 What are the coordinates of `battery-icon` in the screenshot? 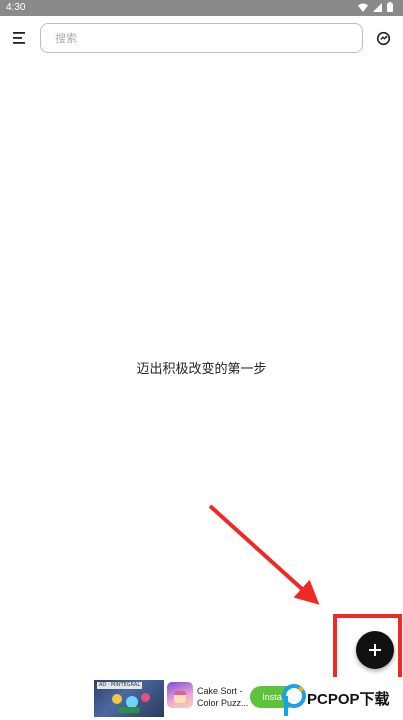 It's located at (390, 7).